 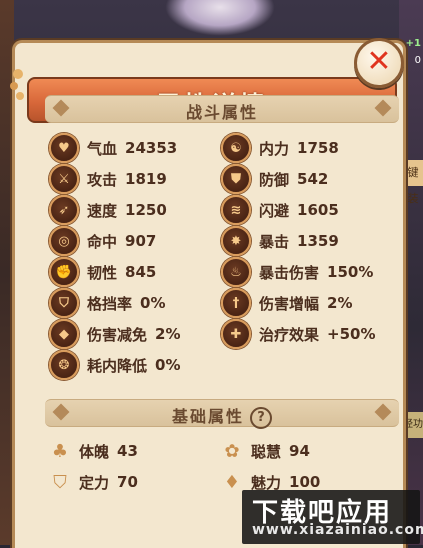 What do you see at coordinates (236, 148) in the screenshot?
I see `yinyang-icon: ☯` at bounding box center [236, 148].